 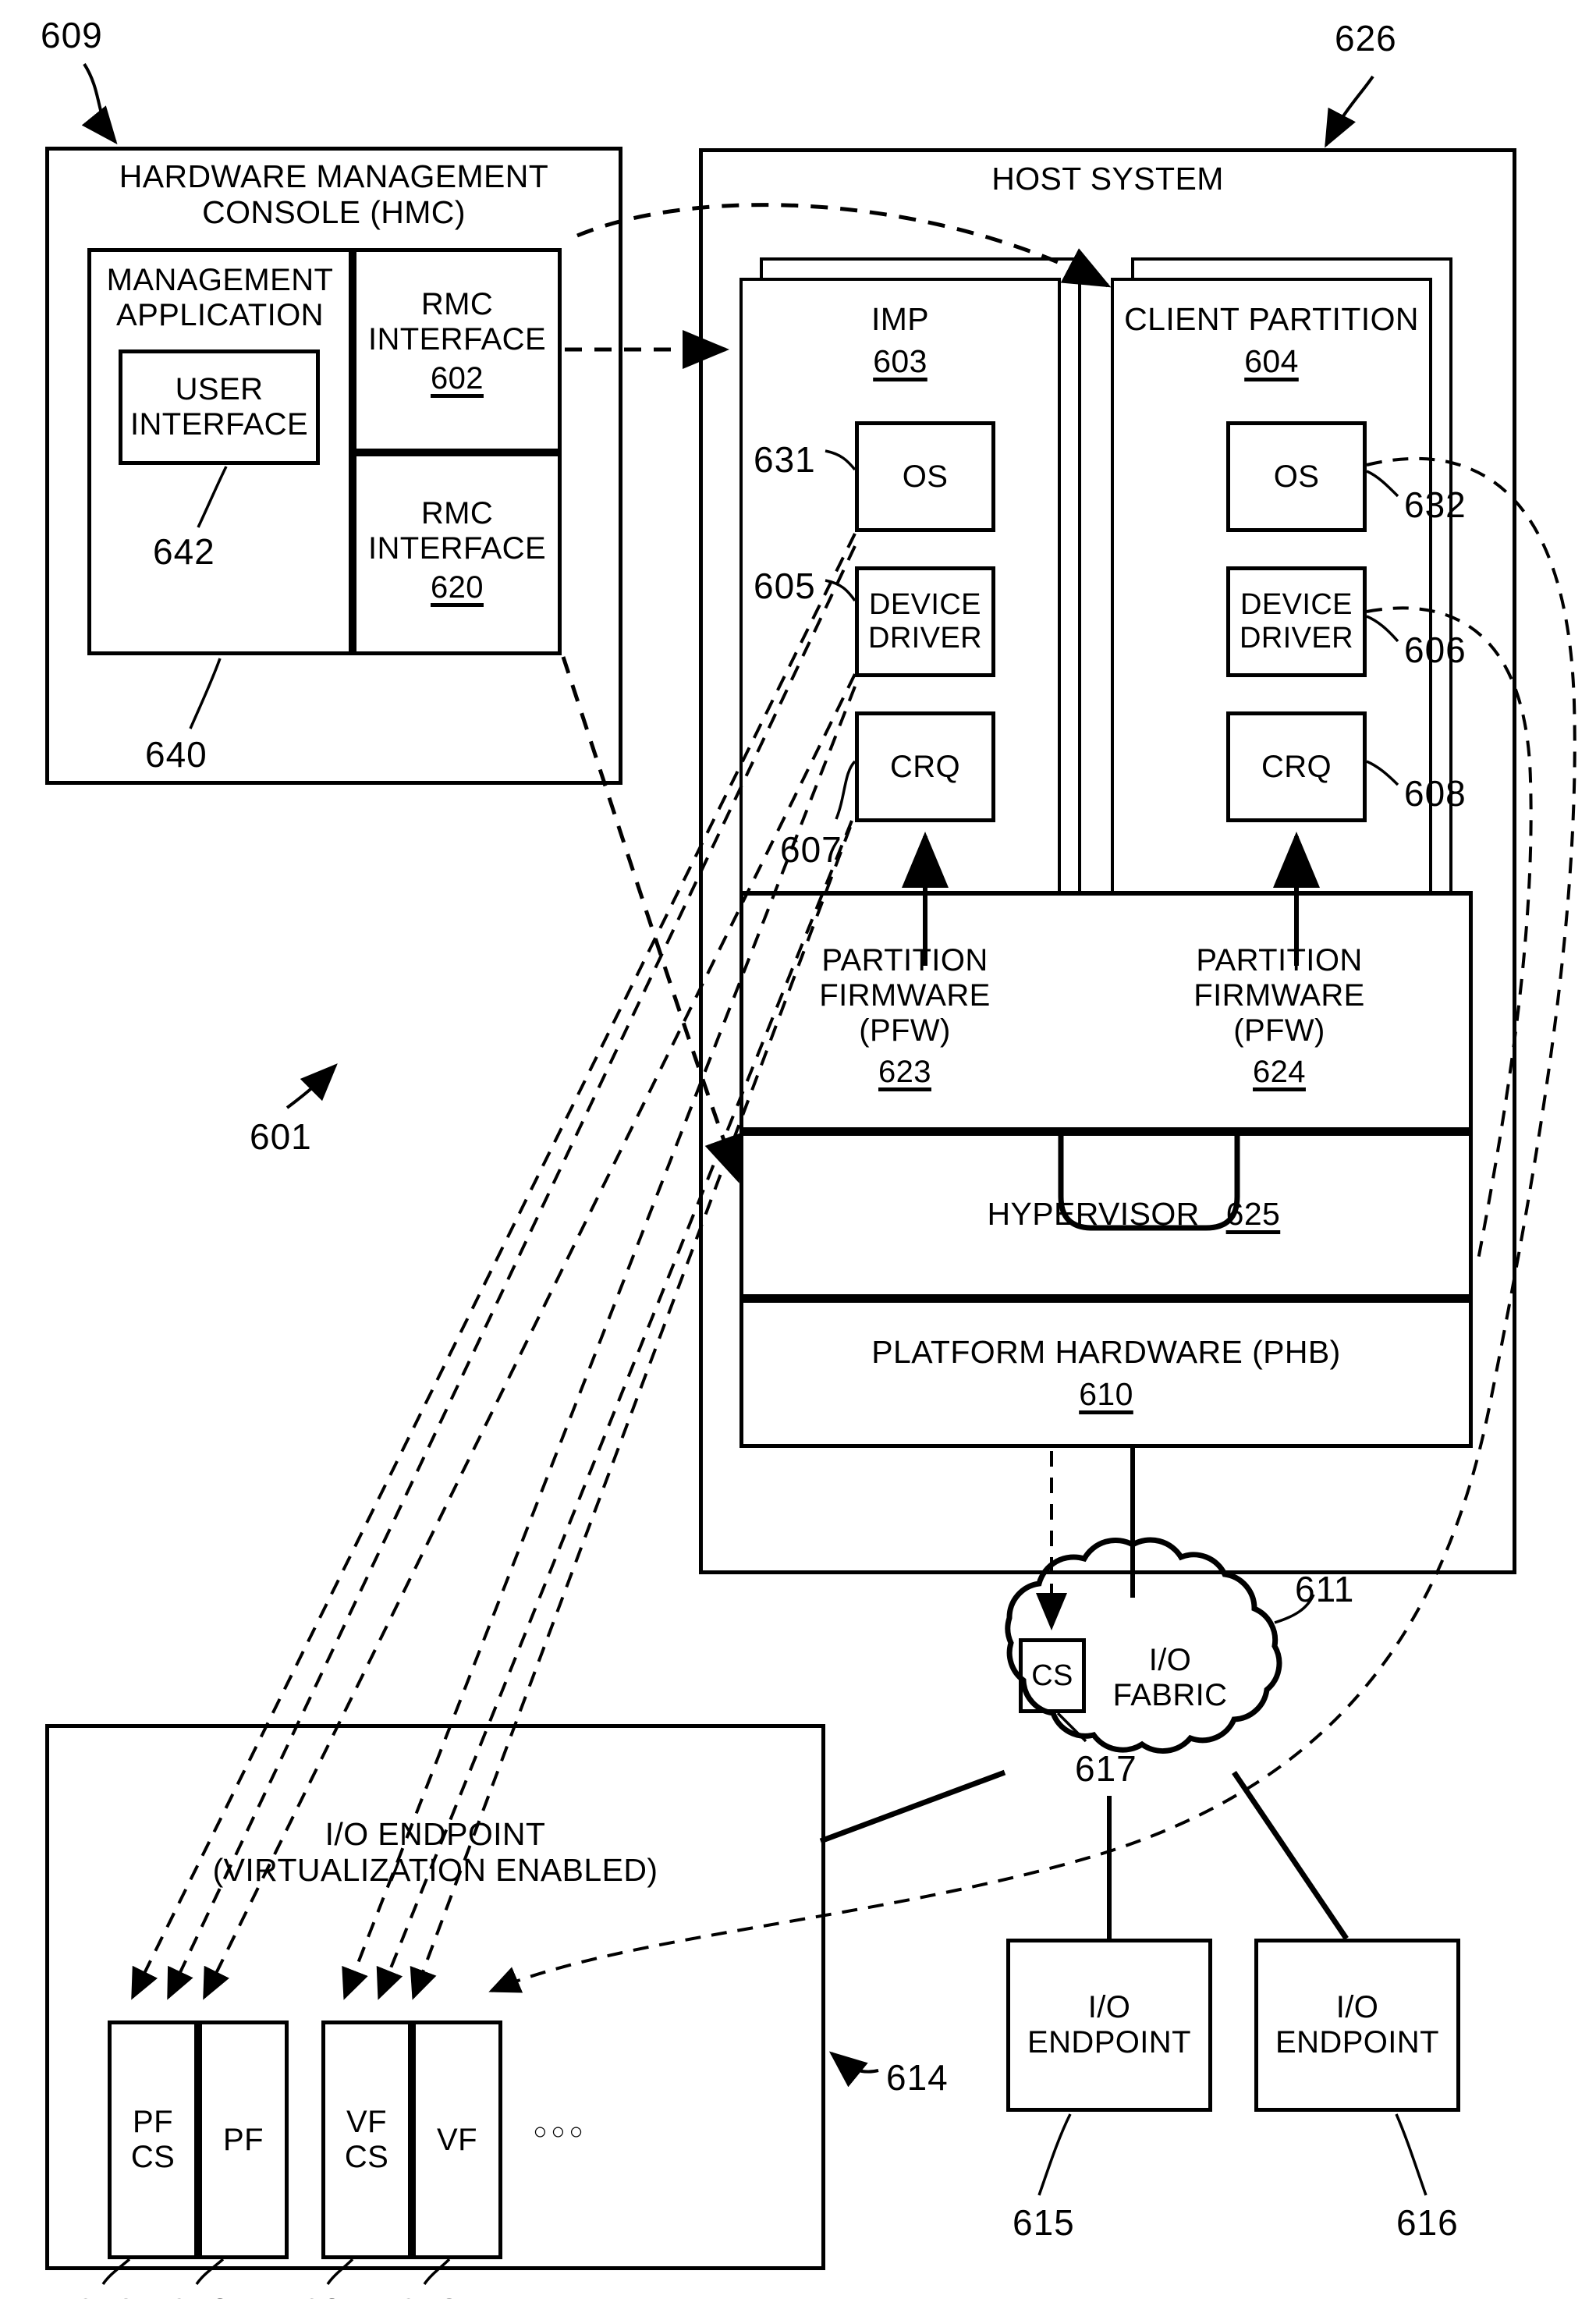 I want to click on imp-pfw-line3: (PFW), so click(x=905, y=1030).